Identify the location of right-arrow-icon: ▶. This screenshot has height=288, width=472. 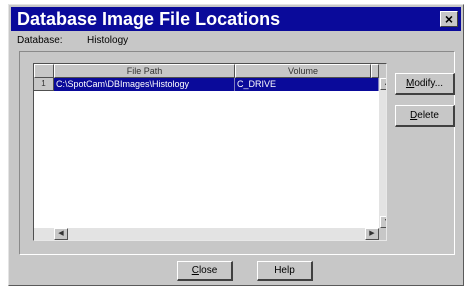
(372, 233).